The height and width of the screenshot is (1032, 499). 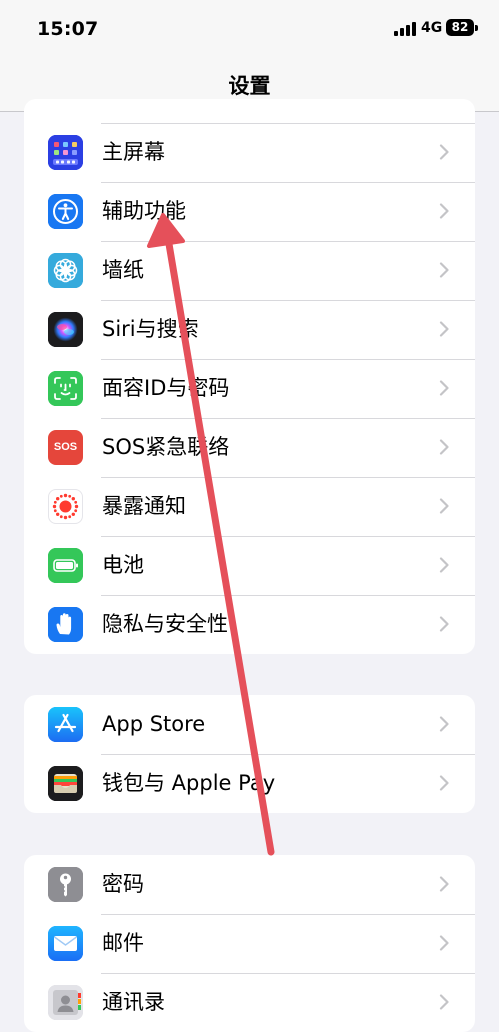 What do you see at coordinates (189, 783) in the screenshot?
I see `row-label: 钱包与 Apple Pay` at bounding box center [189, 783].